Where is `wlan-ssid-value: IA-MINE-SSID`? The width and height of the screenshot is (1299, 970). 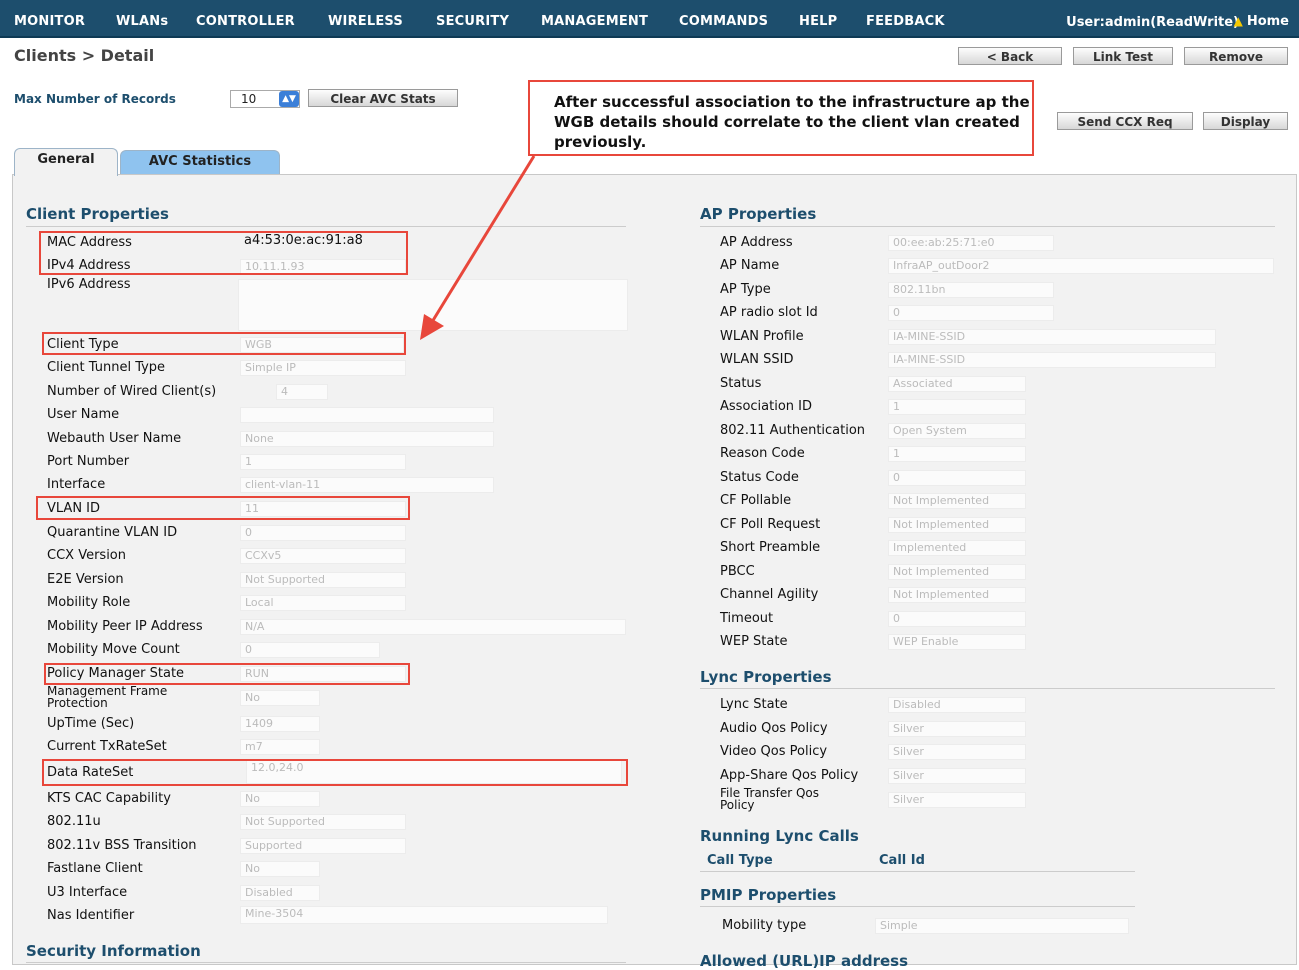 wlan-ssid-value: IA-MINE-SSID is located at coordinates (1052, 360).